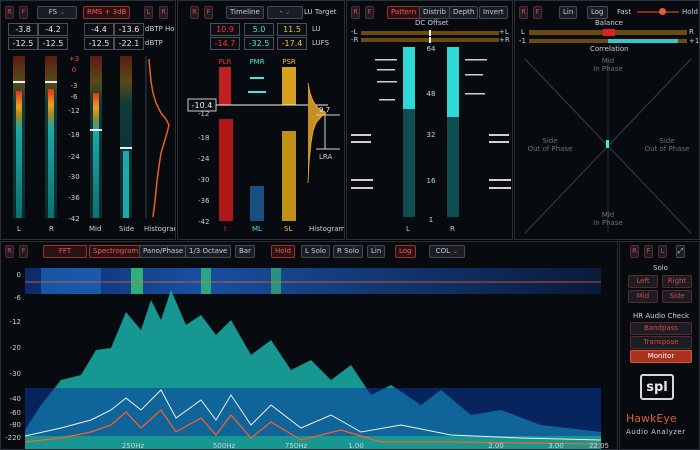 This screenshot has width=700, height=450. Describe the element at coordinates (550, 149) in the screenshot. I see `left-label-2: Out of Phase` at that location.